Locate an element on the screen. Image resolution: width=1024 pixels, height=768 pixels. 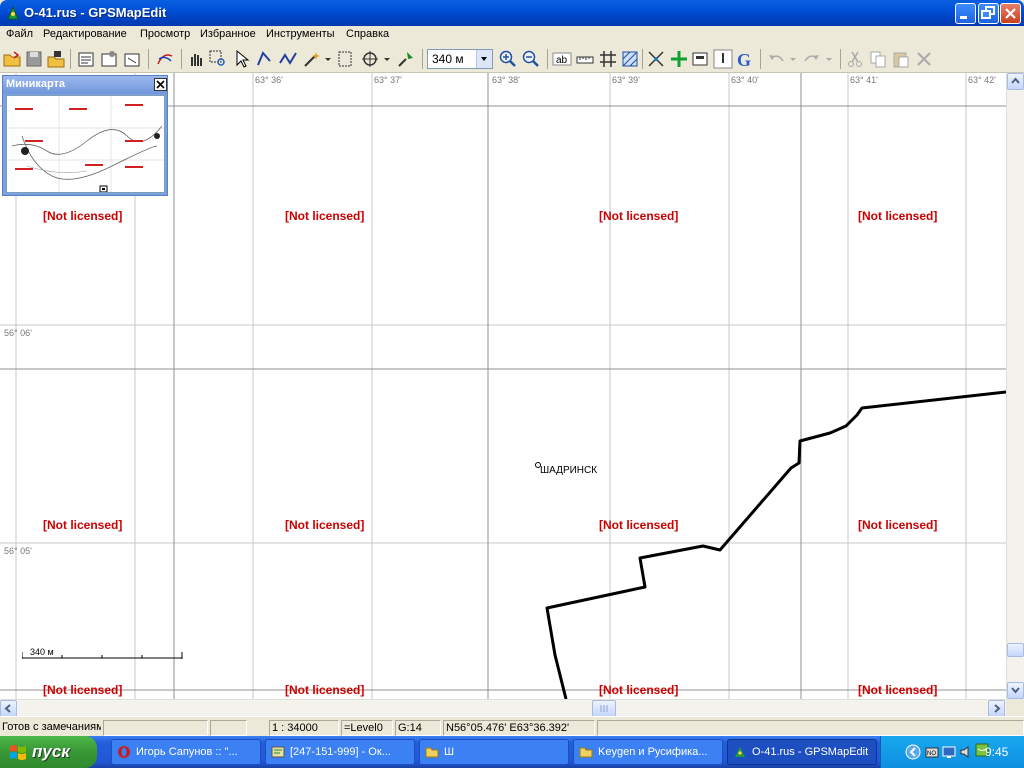
svg-text: ab is located at coordinates (562, 60).